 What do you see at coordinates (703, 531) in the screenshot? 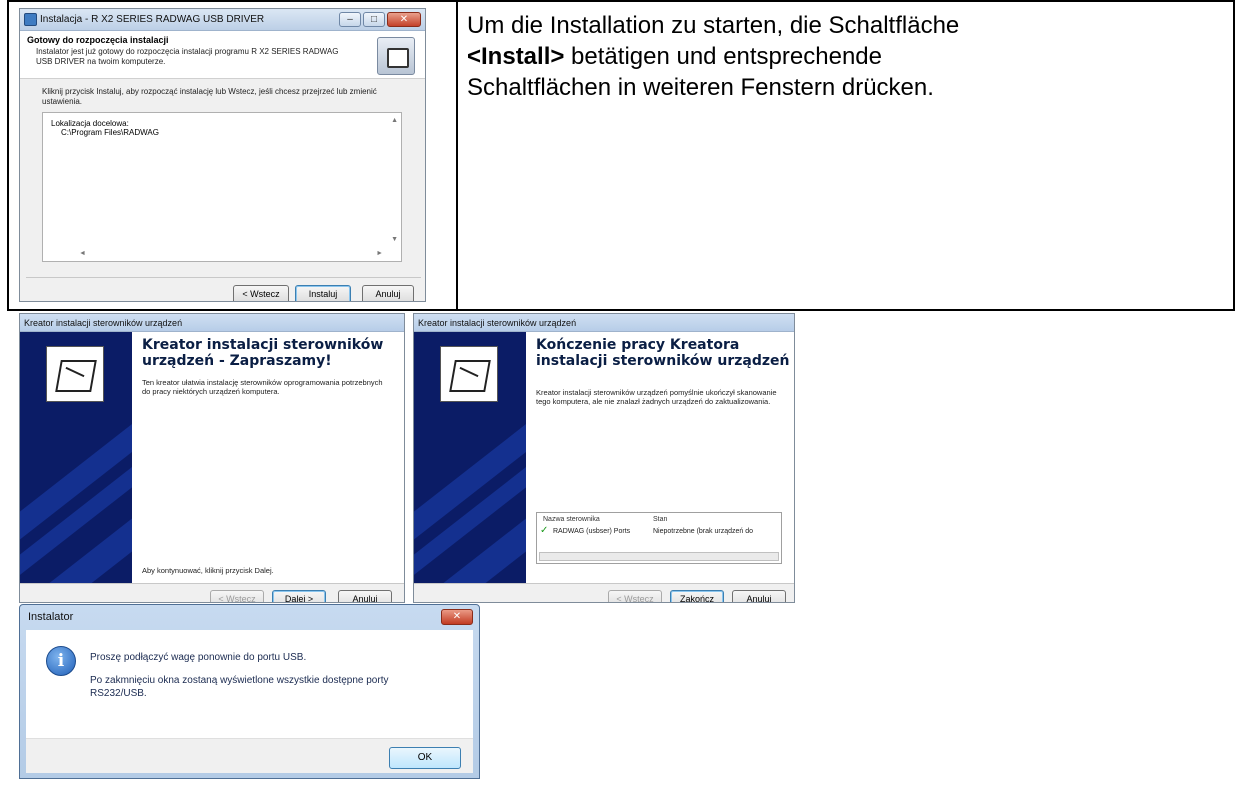
I see `driver-status-cell: Niepotrzebne (brak urządzeń do` at bounding box center [703, 531].